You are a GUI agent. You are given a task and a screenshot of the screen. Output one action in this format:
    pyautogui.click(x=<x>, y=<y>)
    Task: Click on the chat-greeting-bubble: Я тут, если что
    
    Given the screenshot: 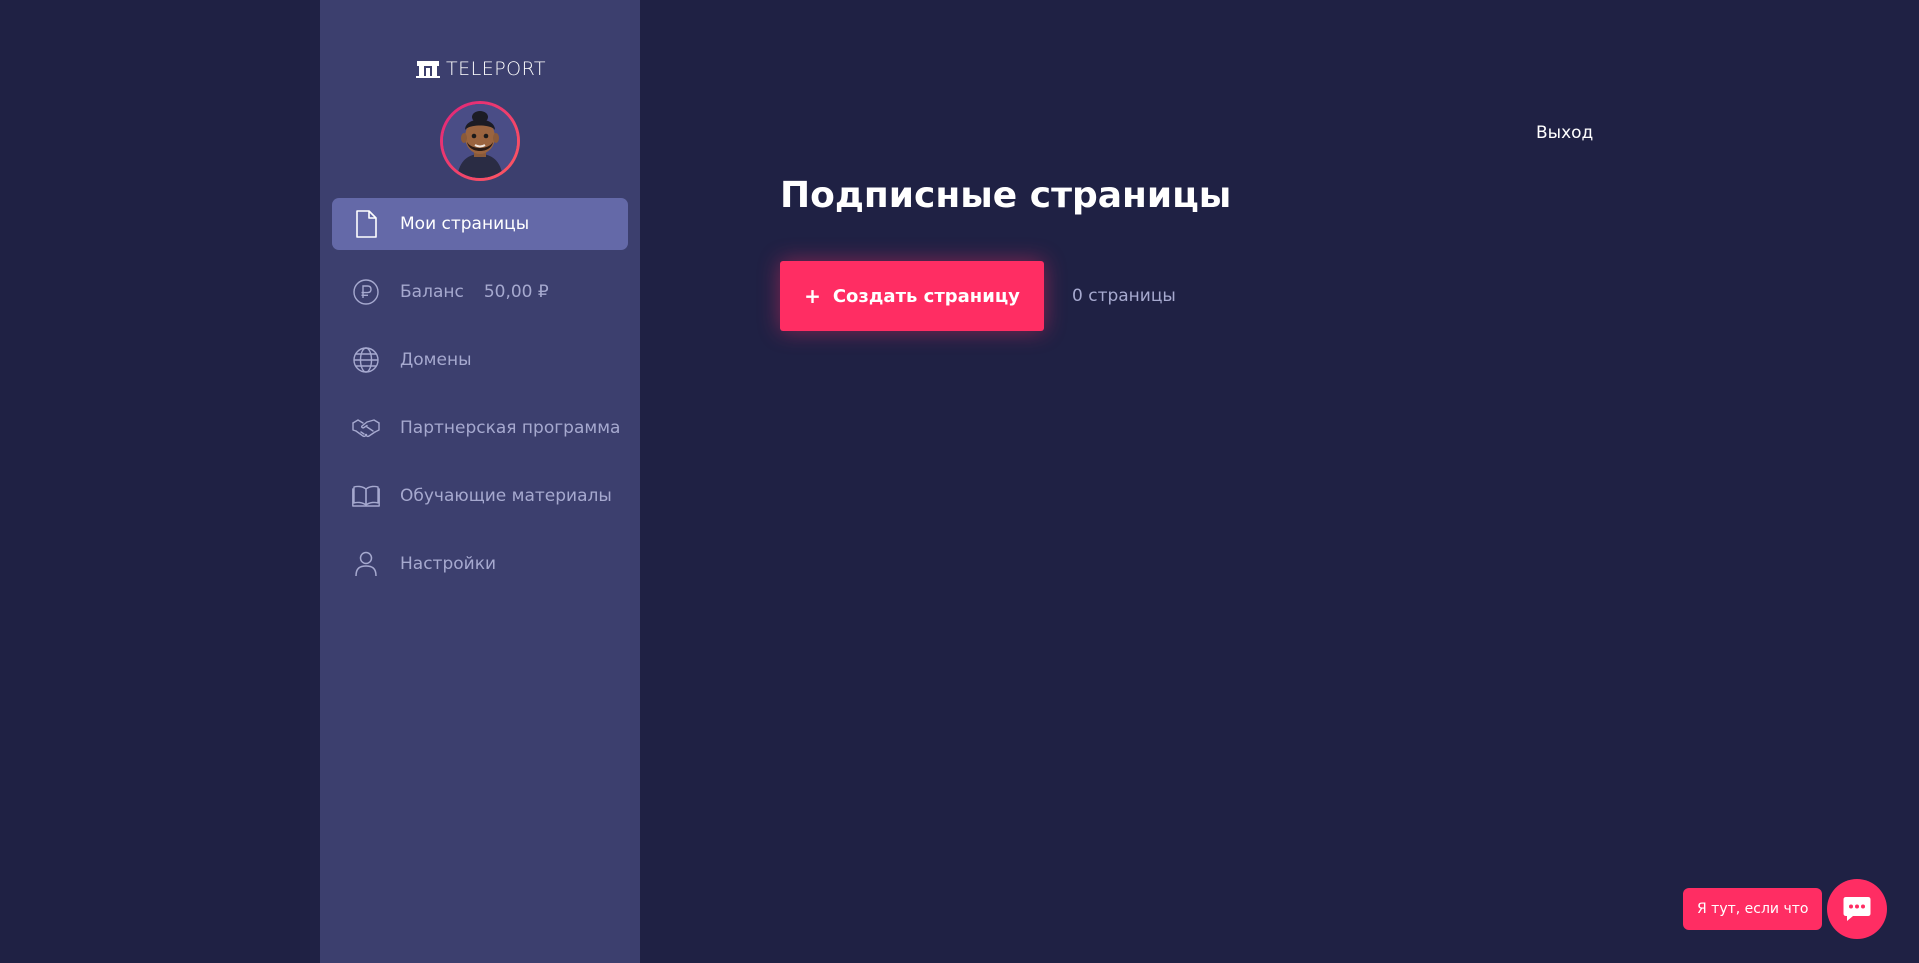 What is the action you would take?
    pyautogui.click(x=1753, y=909)
    